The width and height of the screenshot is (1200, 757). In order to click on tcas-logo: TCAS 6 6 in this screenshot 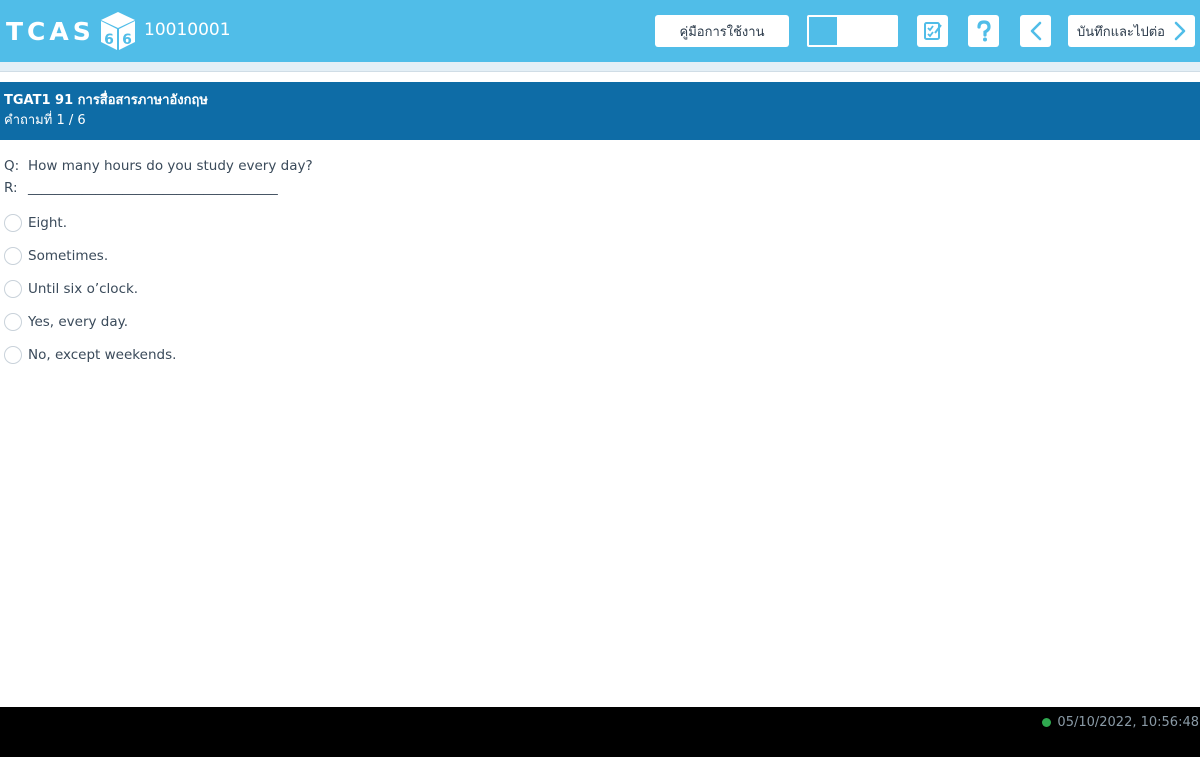, I will do `click(71, 31)`.